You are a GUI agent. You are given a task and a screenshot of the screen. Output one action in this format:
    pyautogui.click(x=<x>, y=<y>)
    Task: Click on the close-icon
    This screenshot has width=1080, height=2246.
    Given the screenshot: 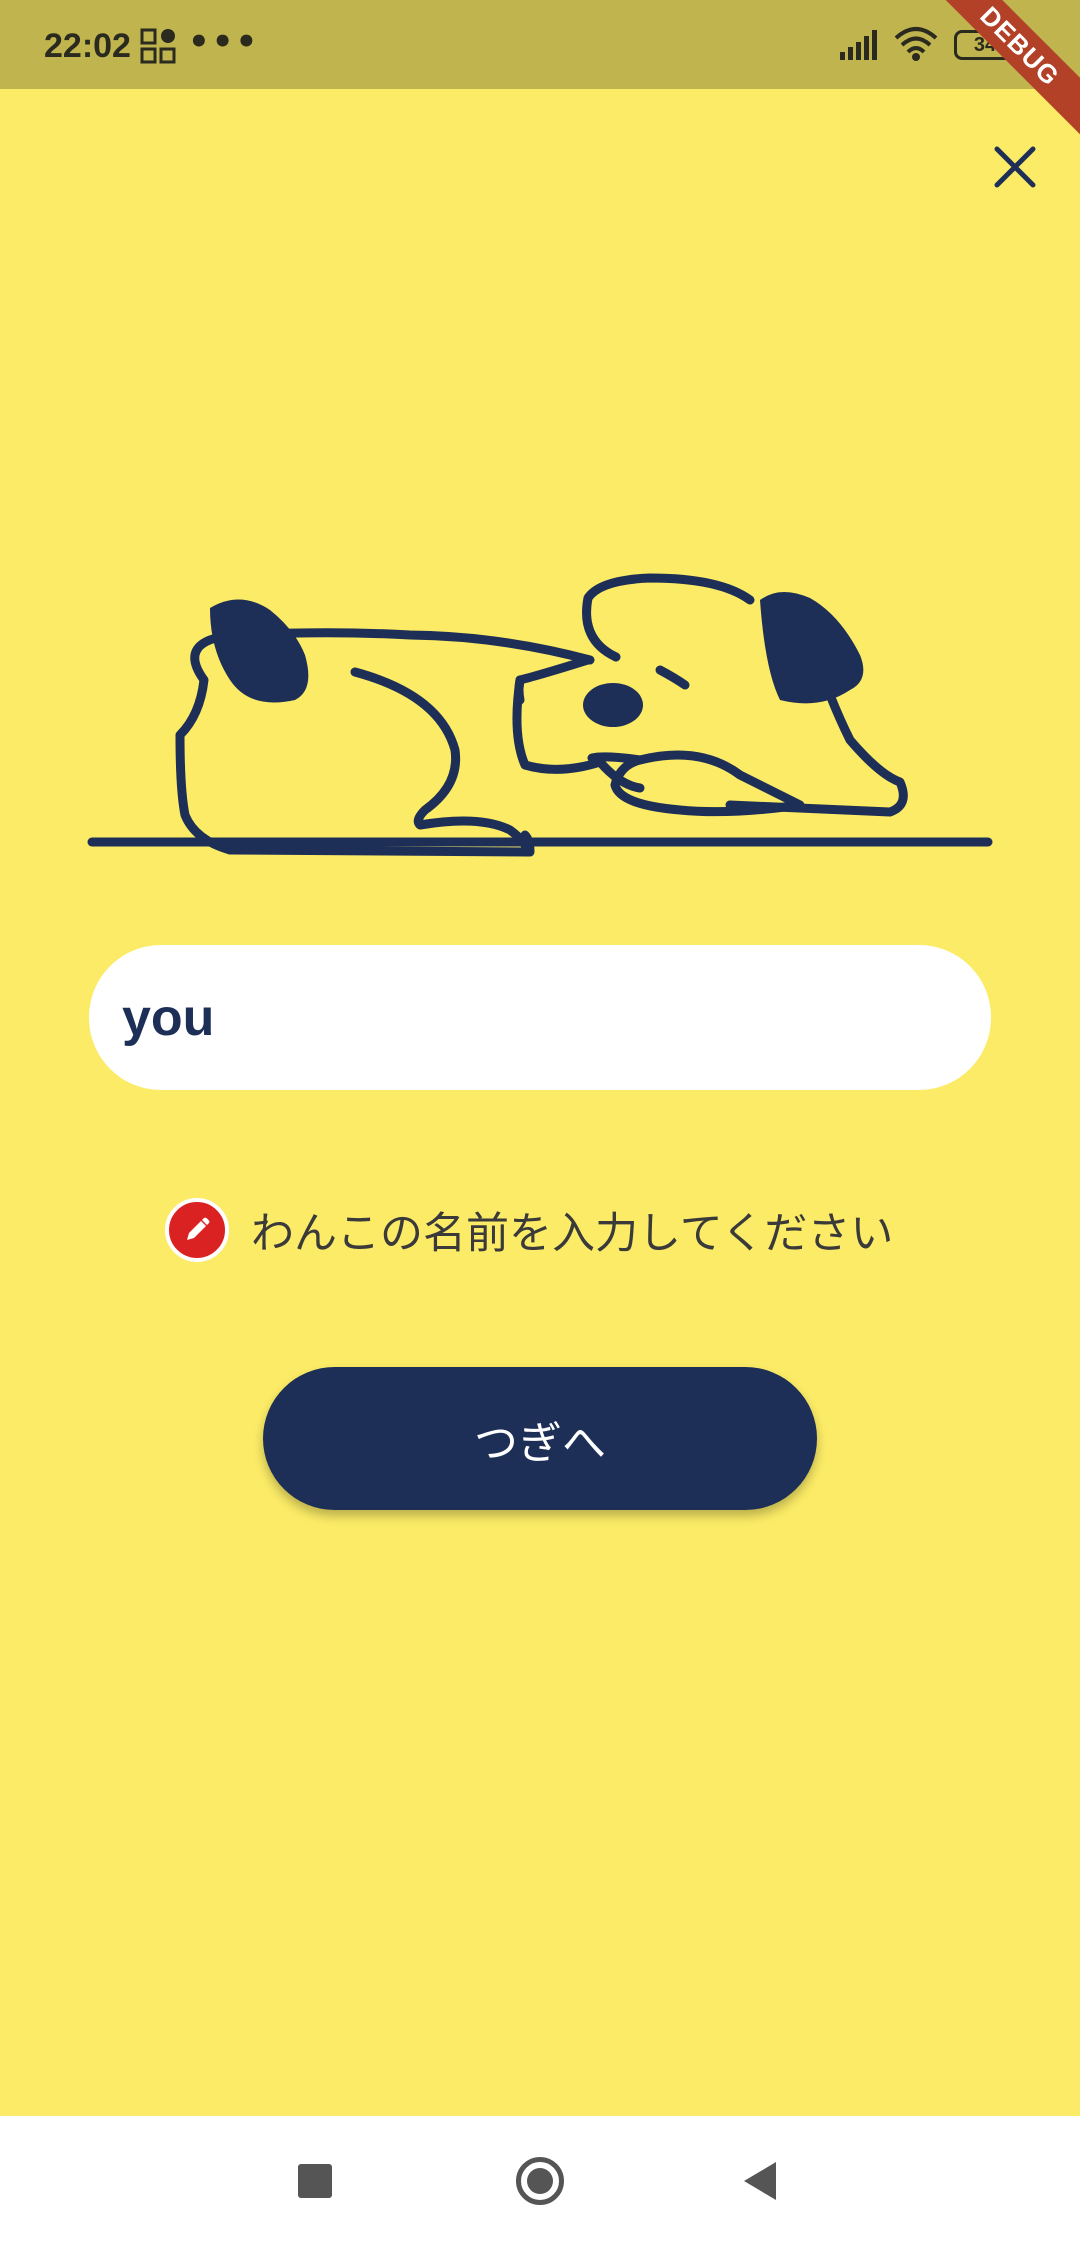 What is the action you would take?
    pyautogui.click(x=1015, y=167)
    